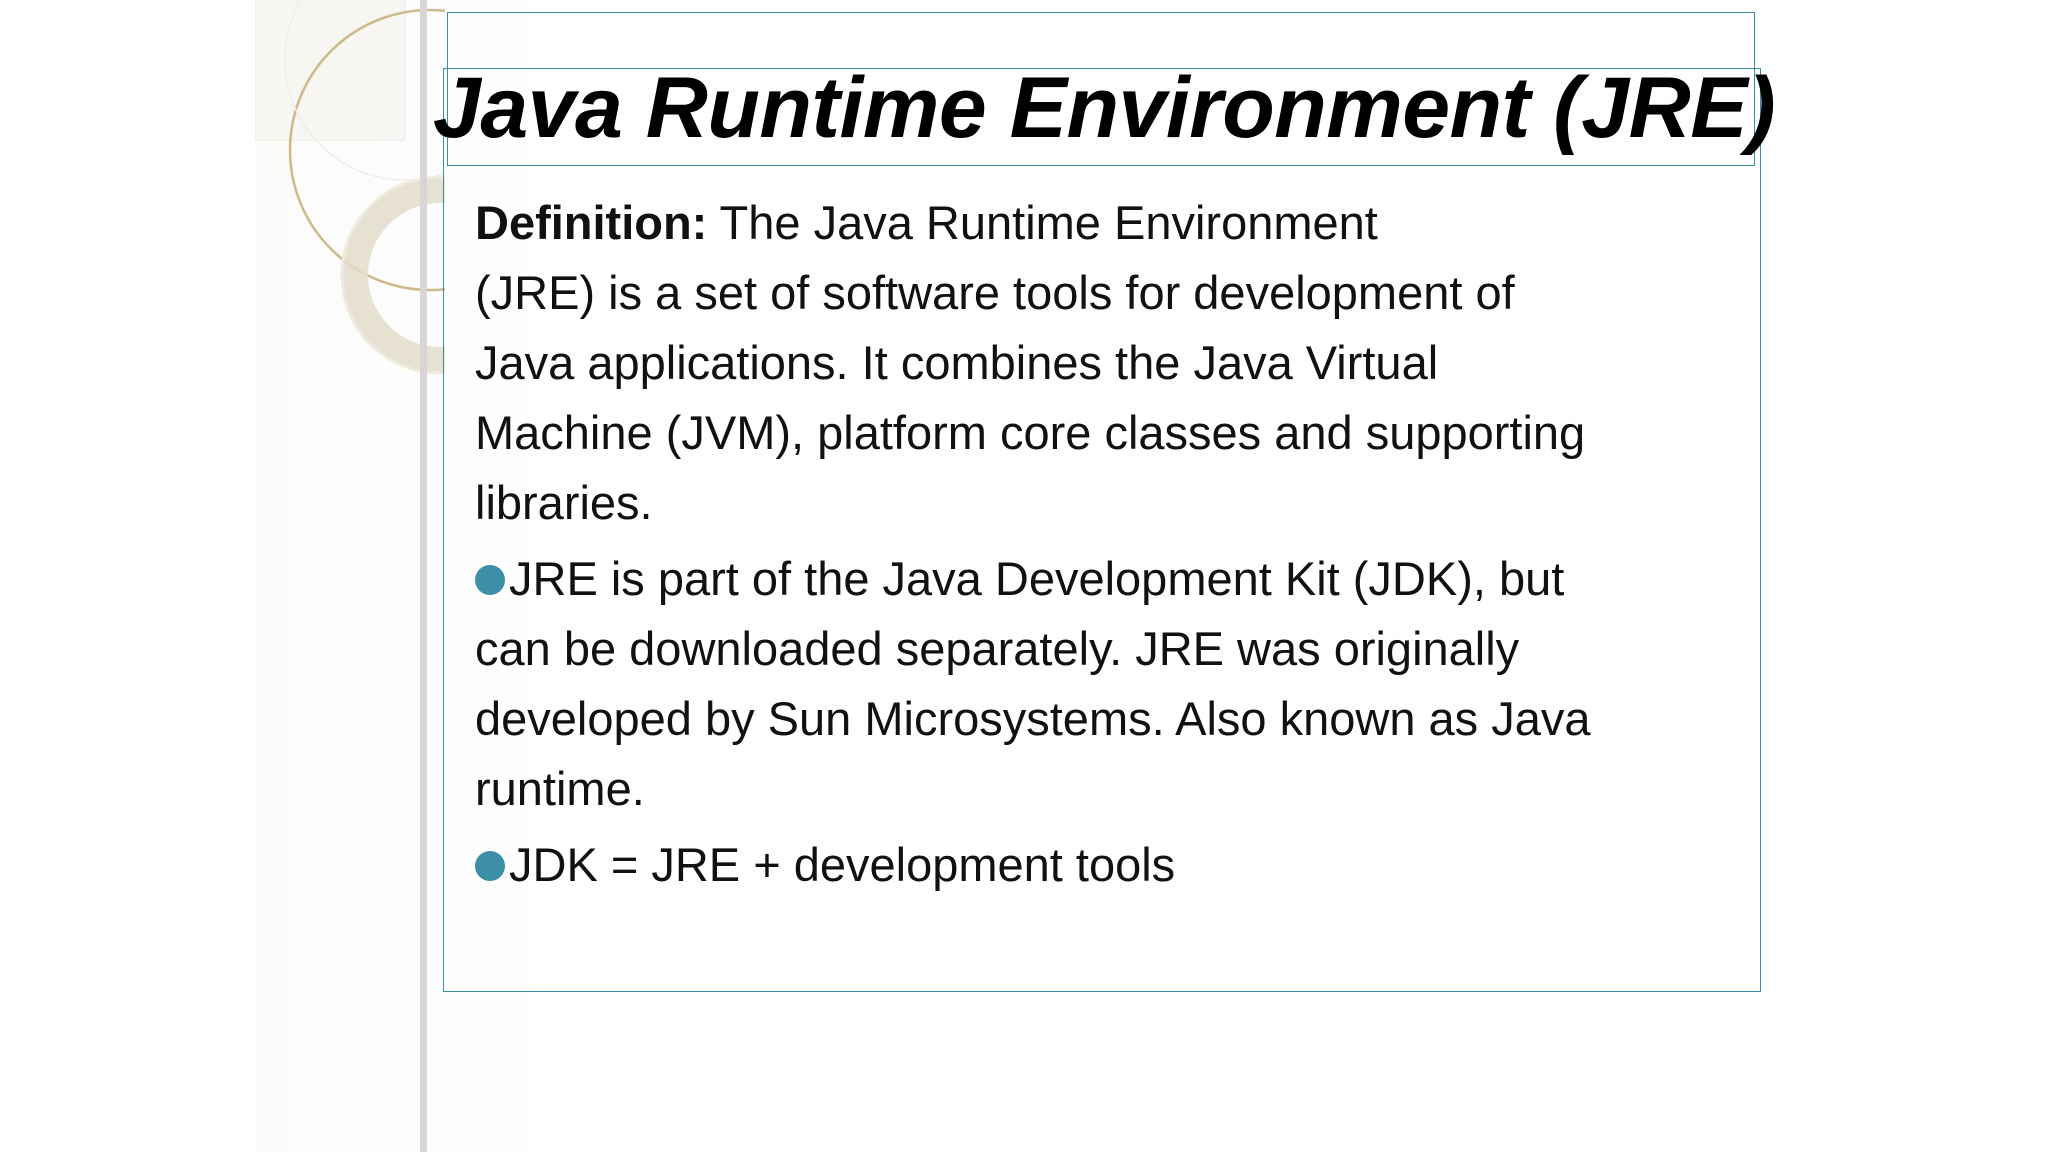 The width and height of the screenshot is (2048, 1152). I want to click on definition-text: The Java Runtime Environment, so click(1042, 222).